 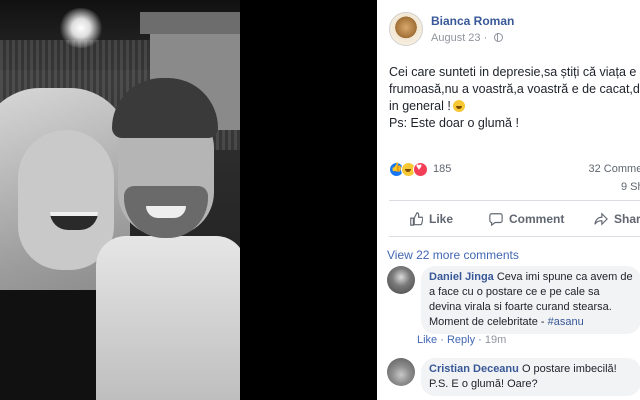 I want to click on comment-hashtag: #asanu, so click(x=566, y=322).